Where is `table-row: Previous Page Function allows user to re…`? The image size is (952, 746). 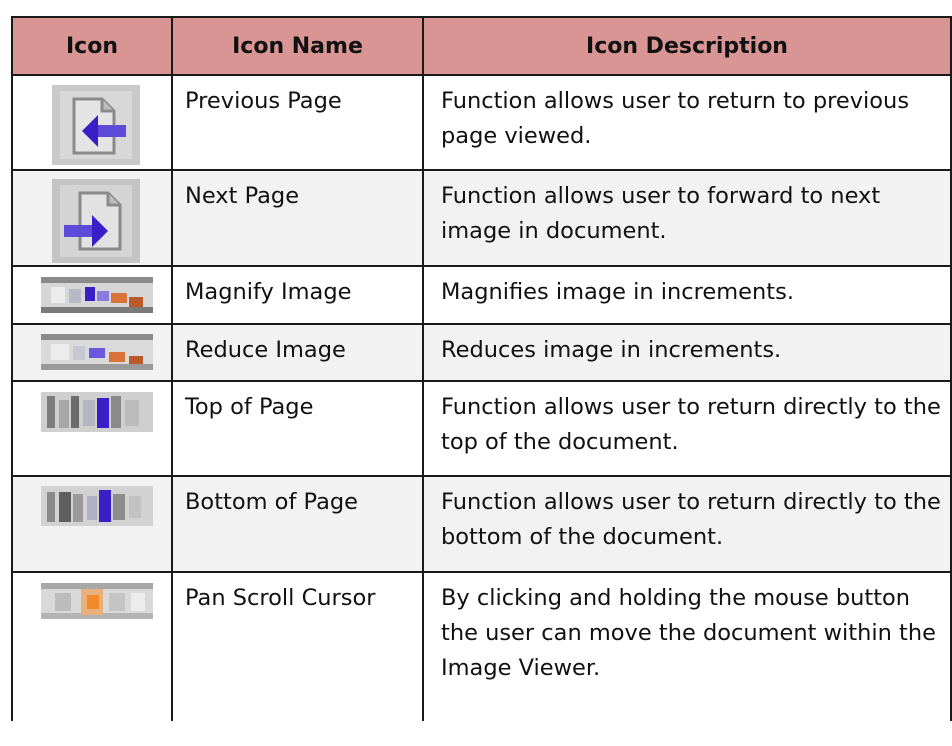
table-row: Previous Page Function allows user to re… is located at coordinates (481, 123).